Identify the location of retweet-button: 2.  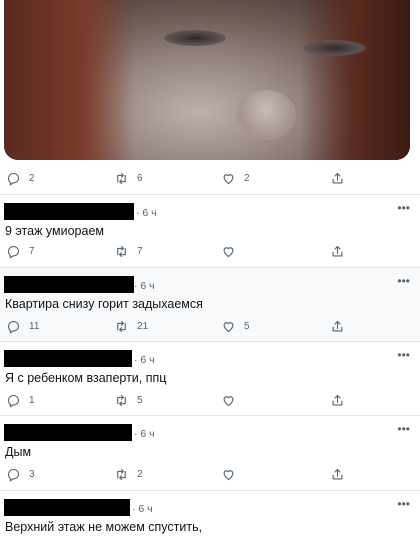
(128, 474).